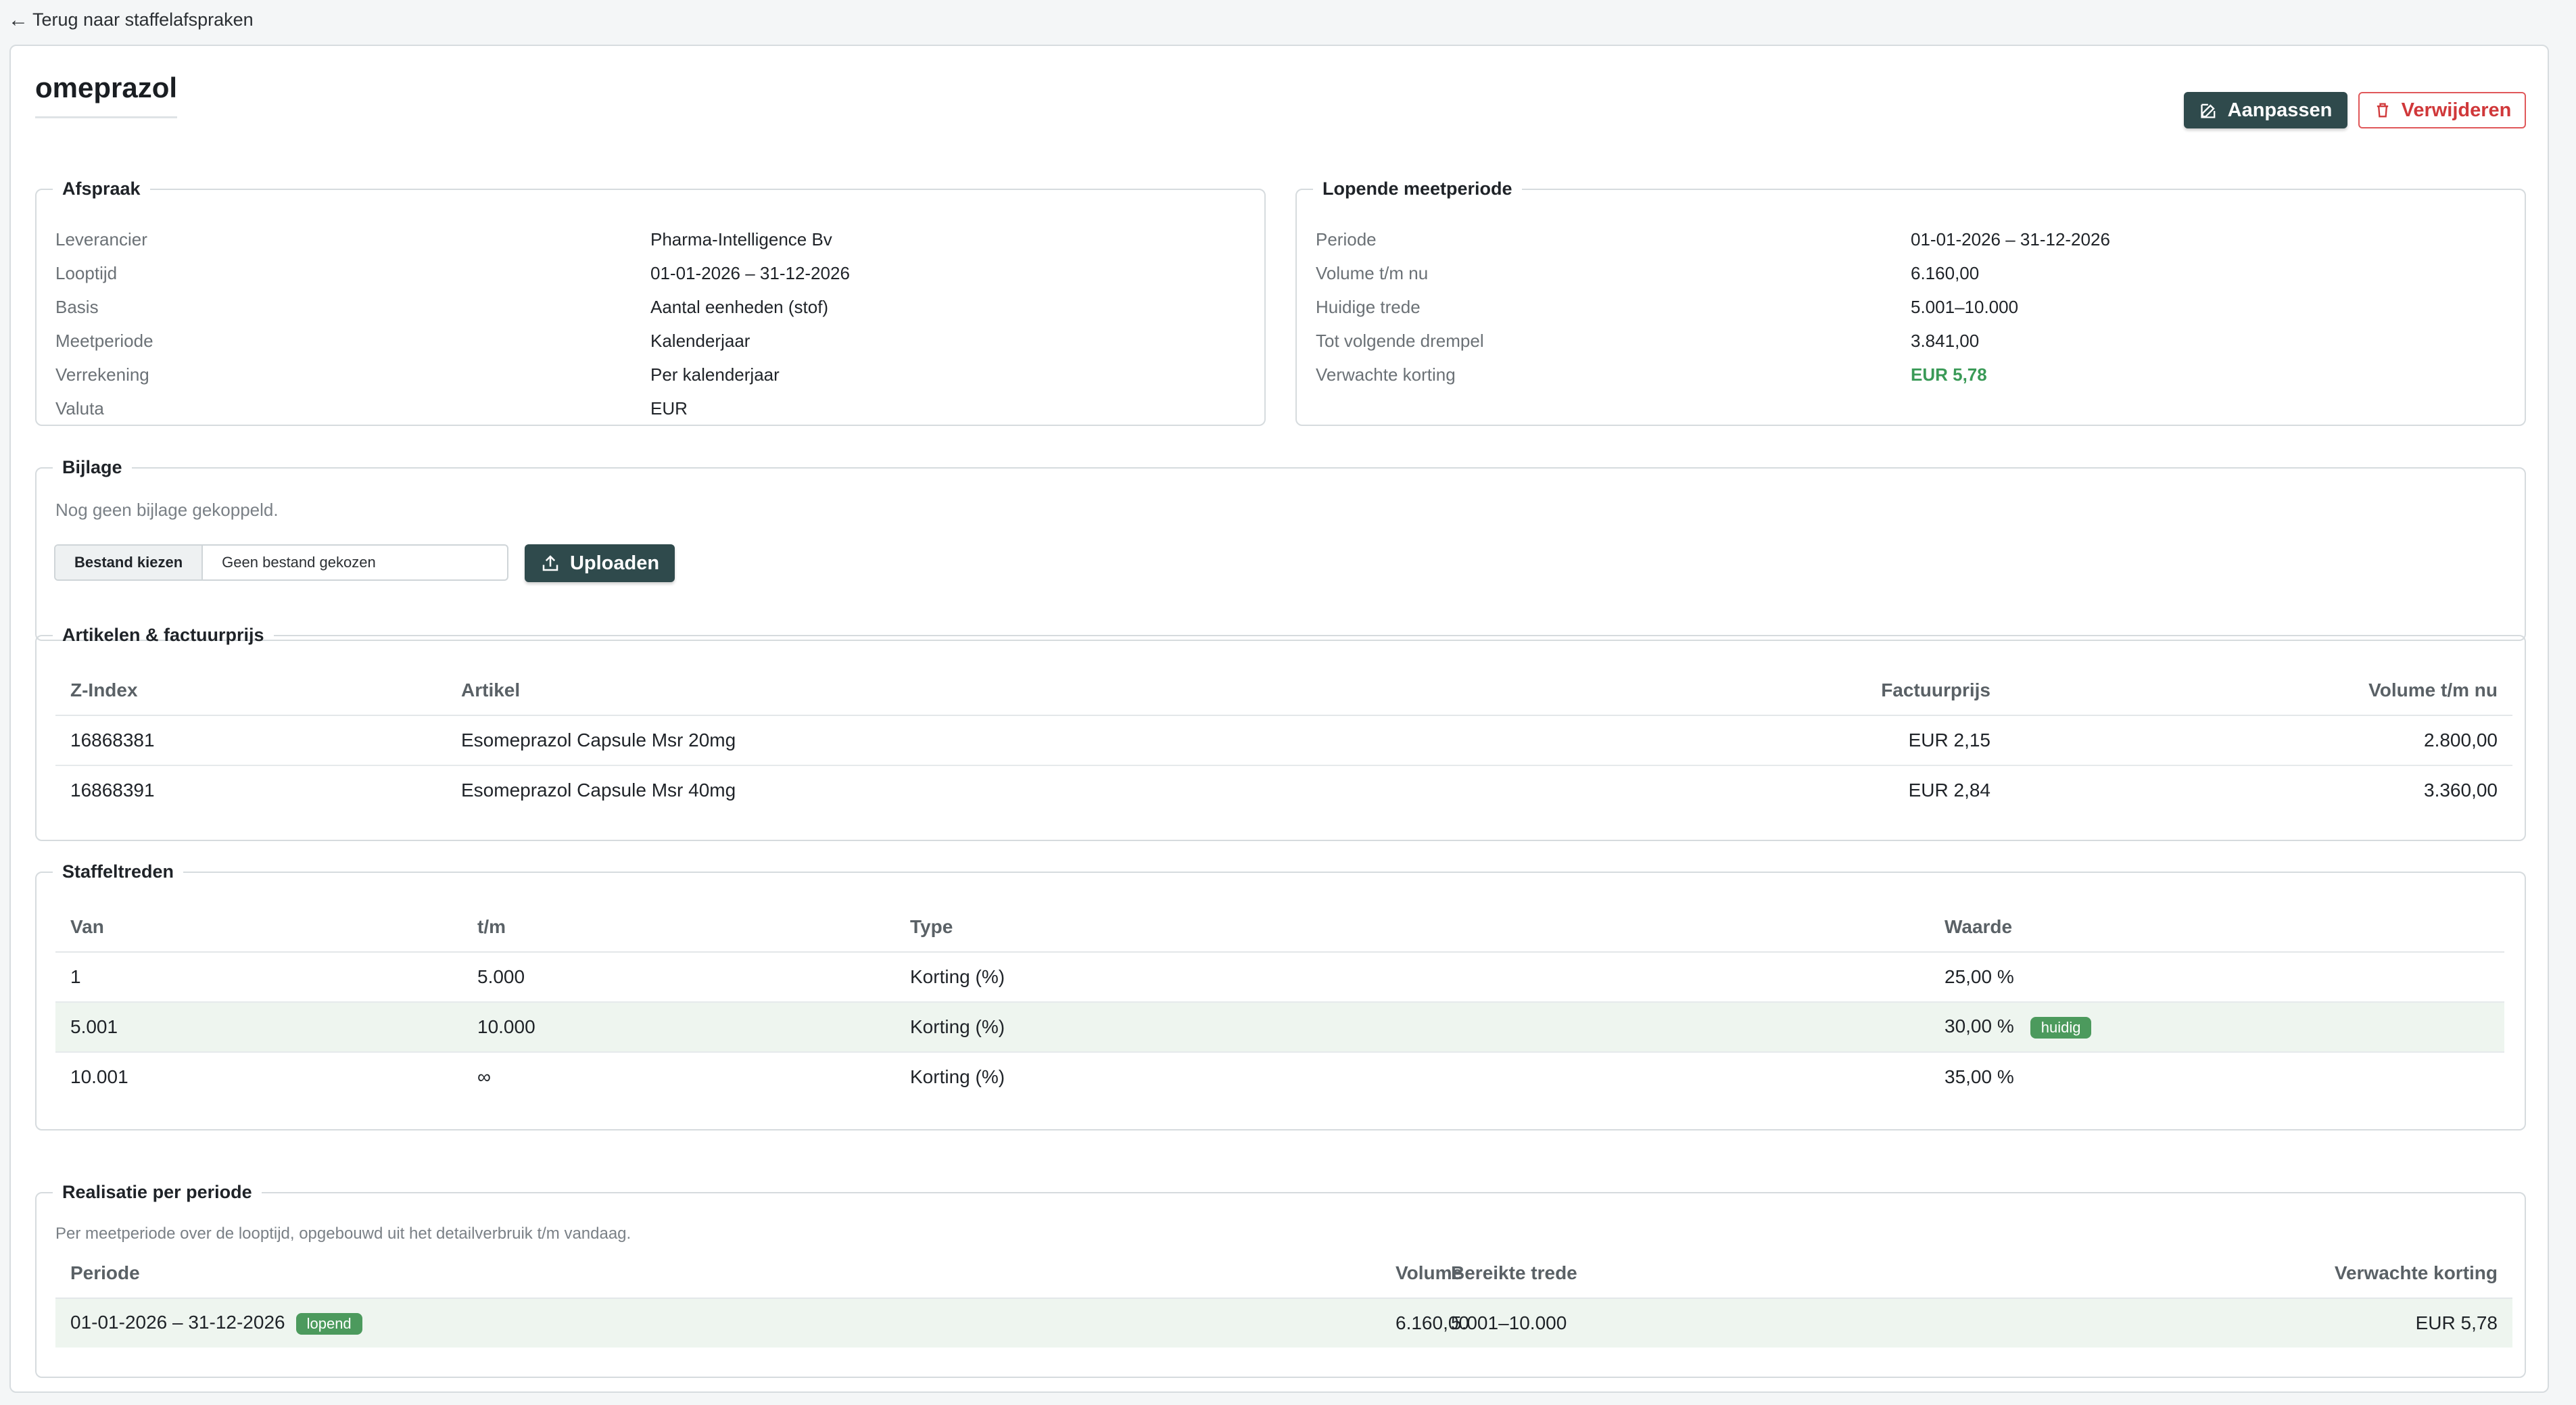 The width and height of the screenshot is (2576, 1405). What do you see at coordinates (299, 562) in the screenshot?
I see `file-name-label: Geen bestand gekozen` at bounding box center [299, 562].